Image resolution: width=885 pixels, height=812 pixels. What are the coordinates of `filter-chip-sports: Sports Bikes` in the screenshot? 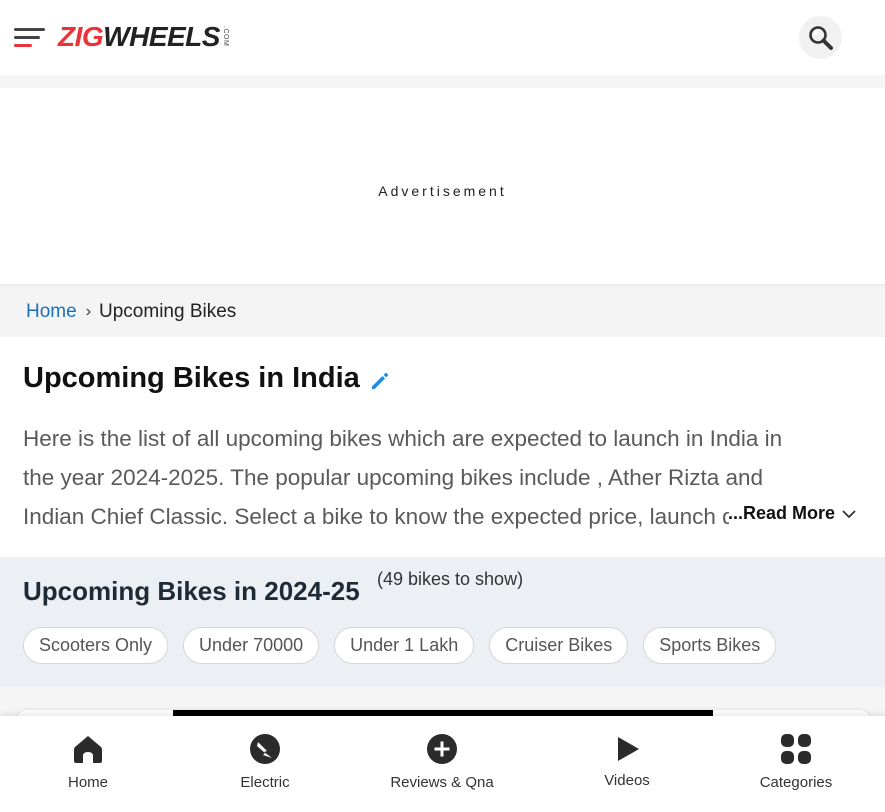 It's located at (710, 645).